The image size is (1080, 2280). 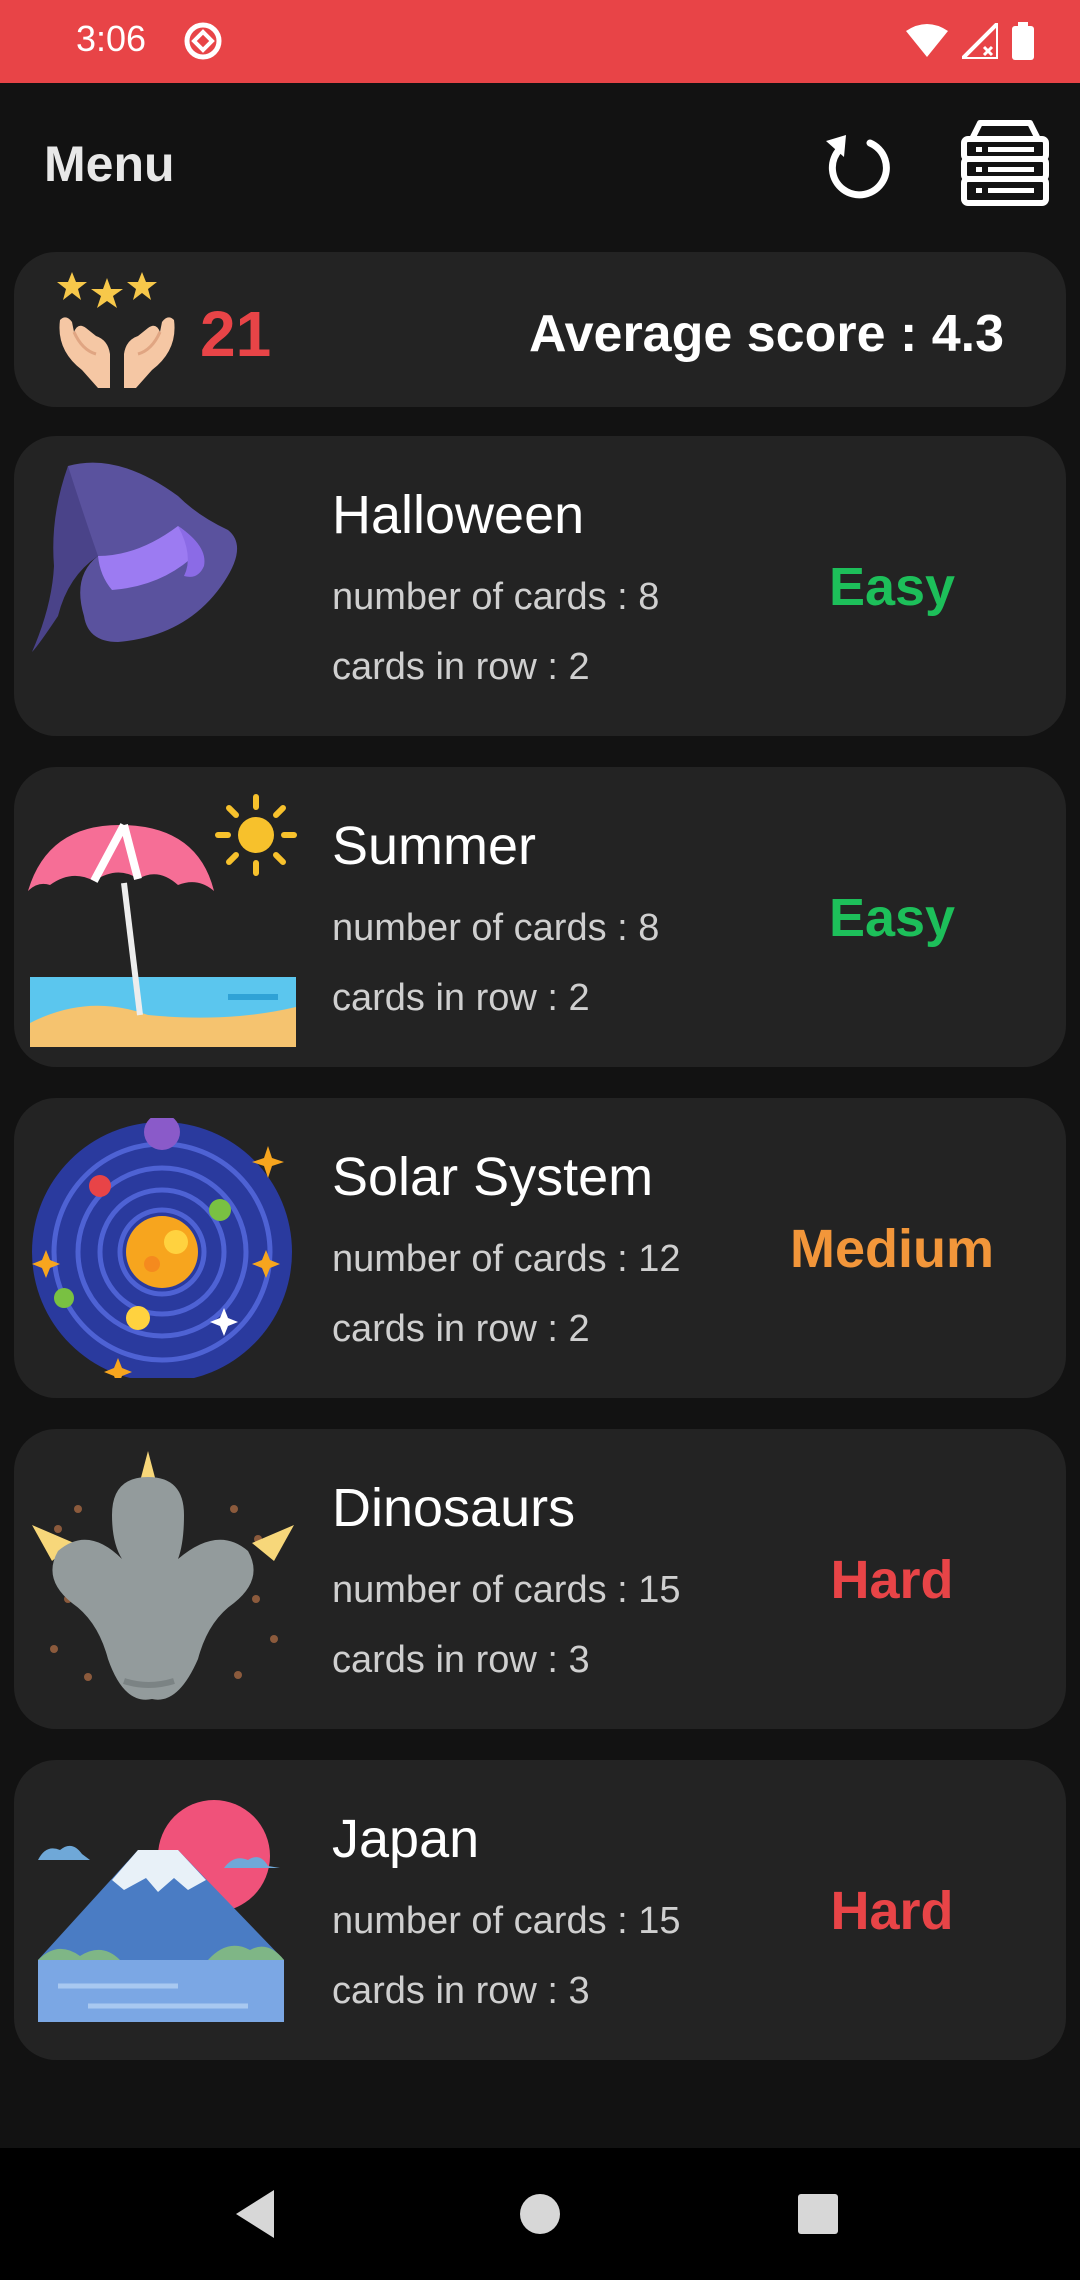 What do you see at coordinates (1023, 41) in the screenshot?
I see `battery-icon` at bounding box center [1023, 41].